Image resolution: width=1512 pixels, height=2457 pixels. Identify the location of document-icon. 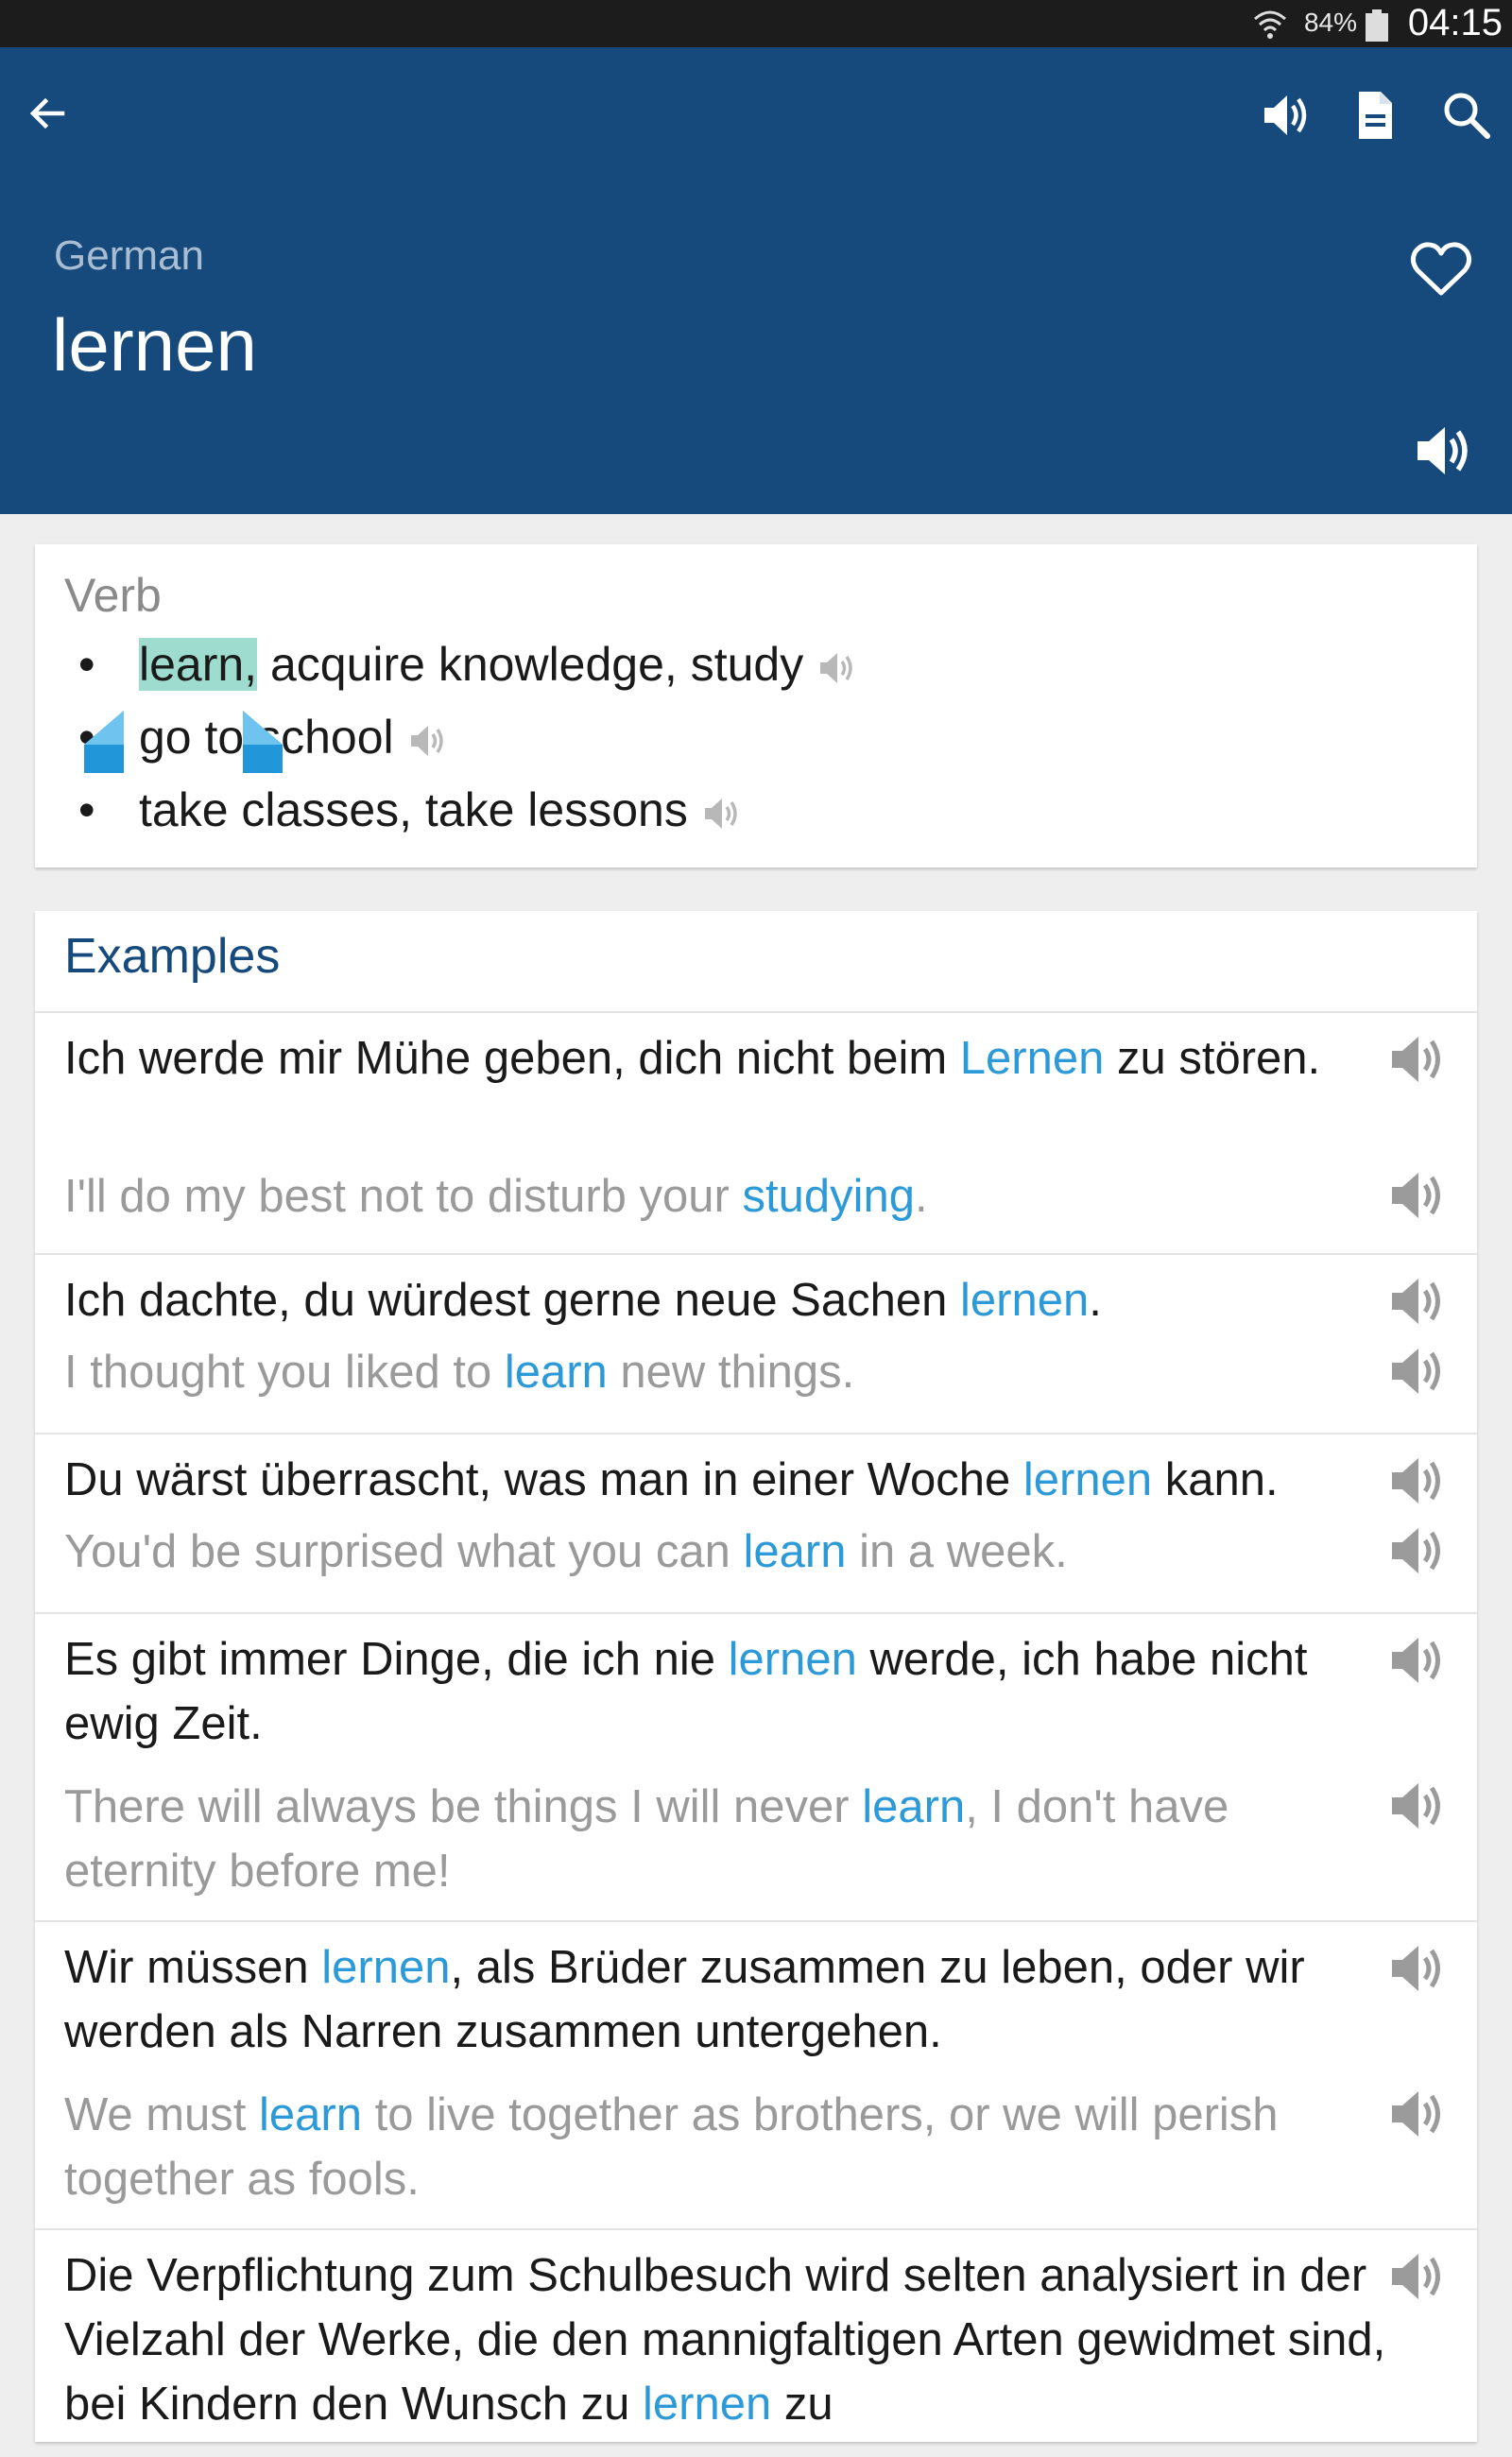
(1375, 115).